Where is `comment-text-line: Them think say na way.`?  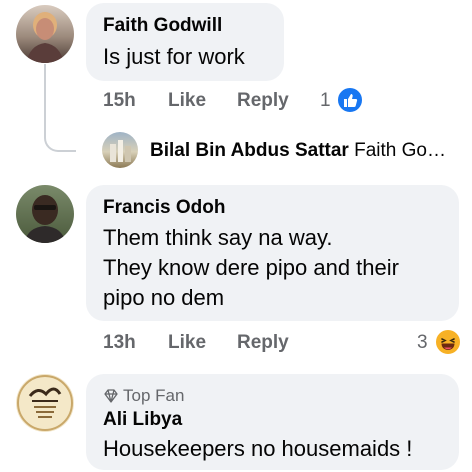
comment-text-line: Them think say na way. is located at coordinates (218, 237).